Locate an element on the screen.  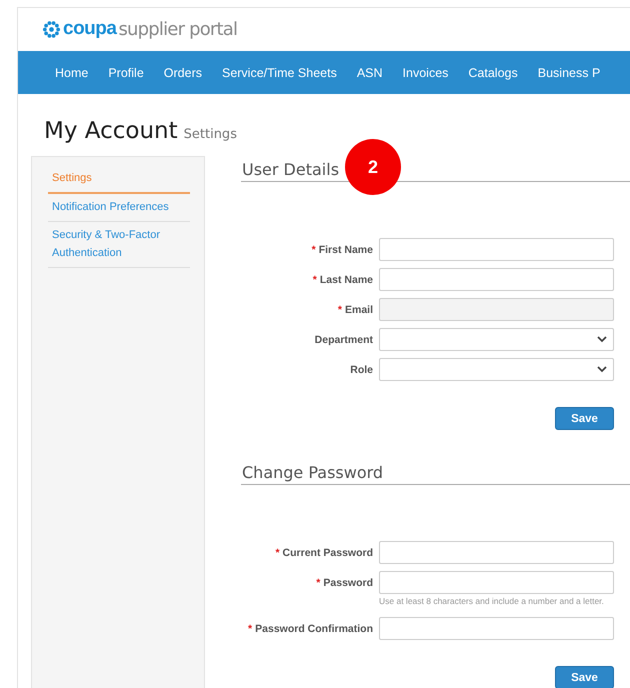
field-label: * Last Name is located at coordinates (342, 280).